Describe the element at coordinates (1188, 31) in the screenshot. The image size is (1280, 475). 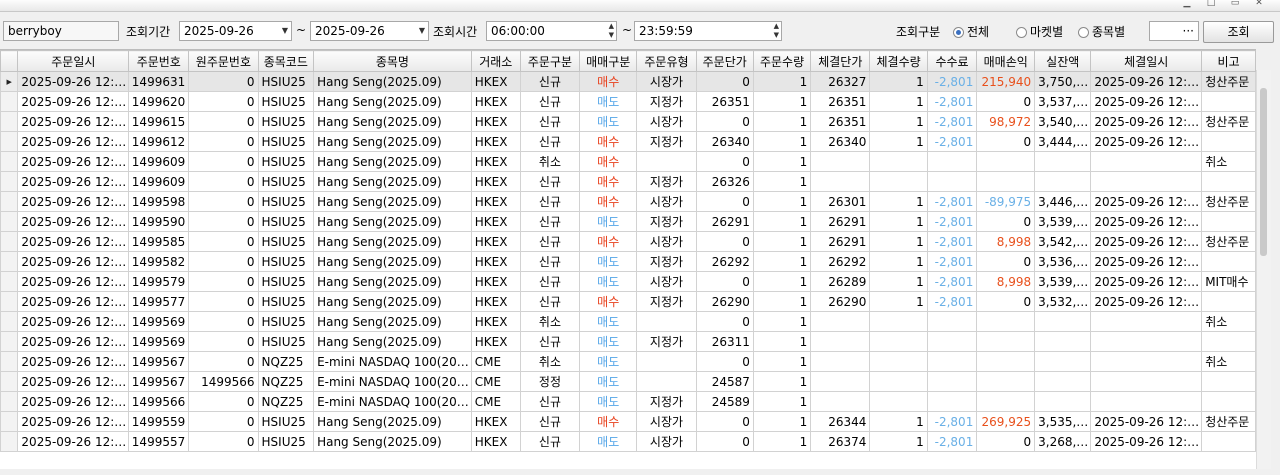
I see `more-icon: ···` at that location.